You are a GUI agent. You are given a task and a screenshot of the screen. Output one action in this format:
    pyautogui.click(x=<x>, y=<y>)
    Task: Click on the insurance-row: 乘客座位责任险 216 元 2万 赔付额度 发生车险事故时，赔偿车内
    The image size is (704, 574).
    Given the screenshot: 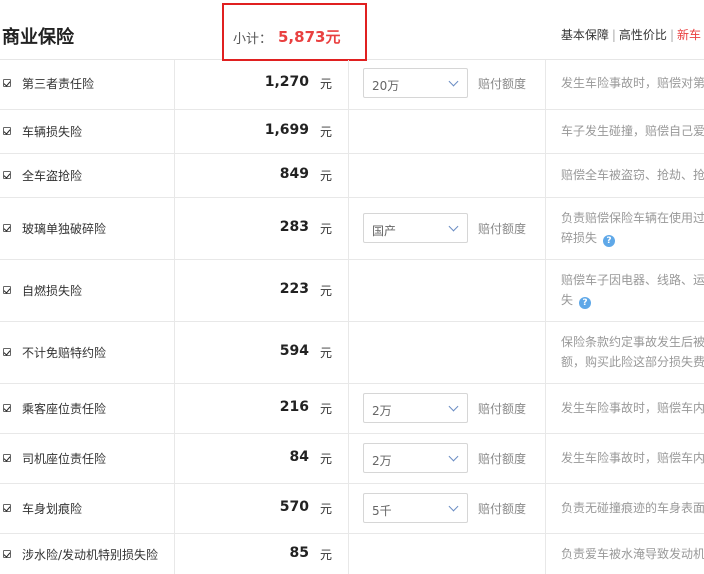 What is the action you would take?
    pyautogui.click(x=352, y=409)
    